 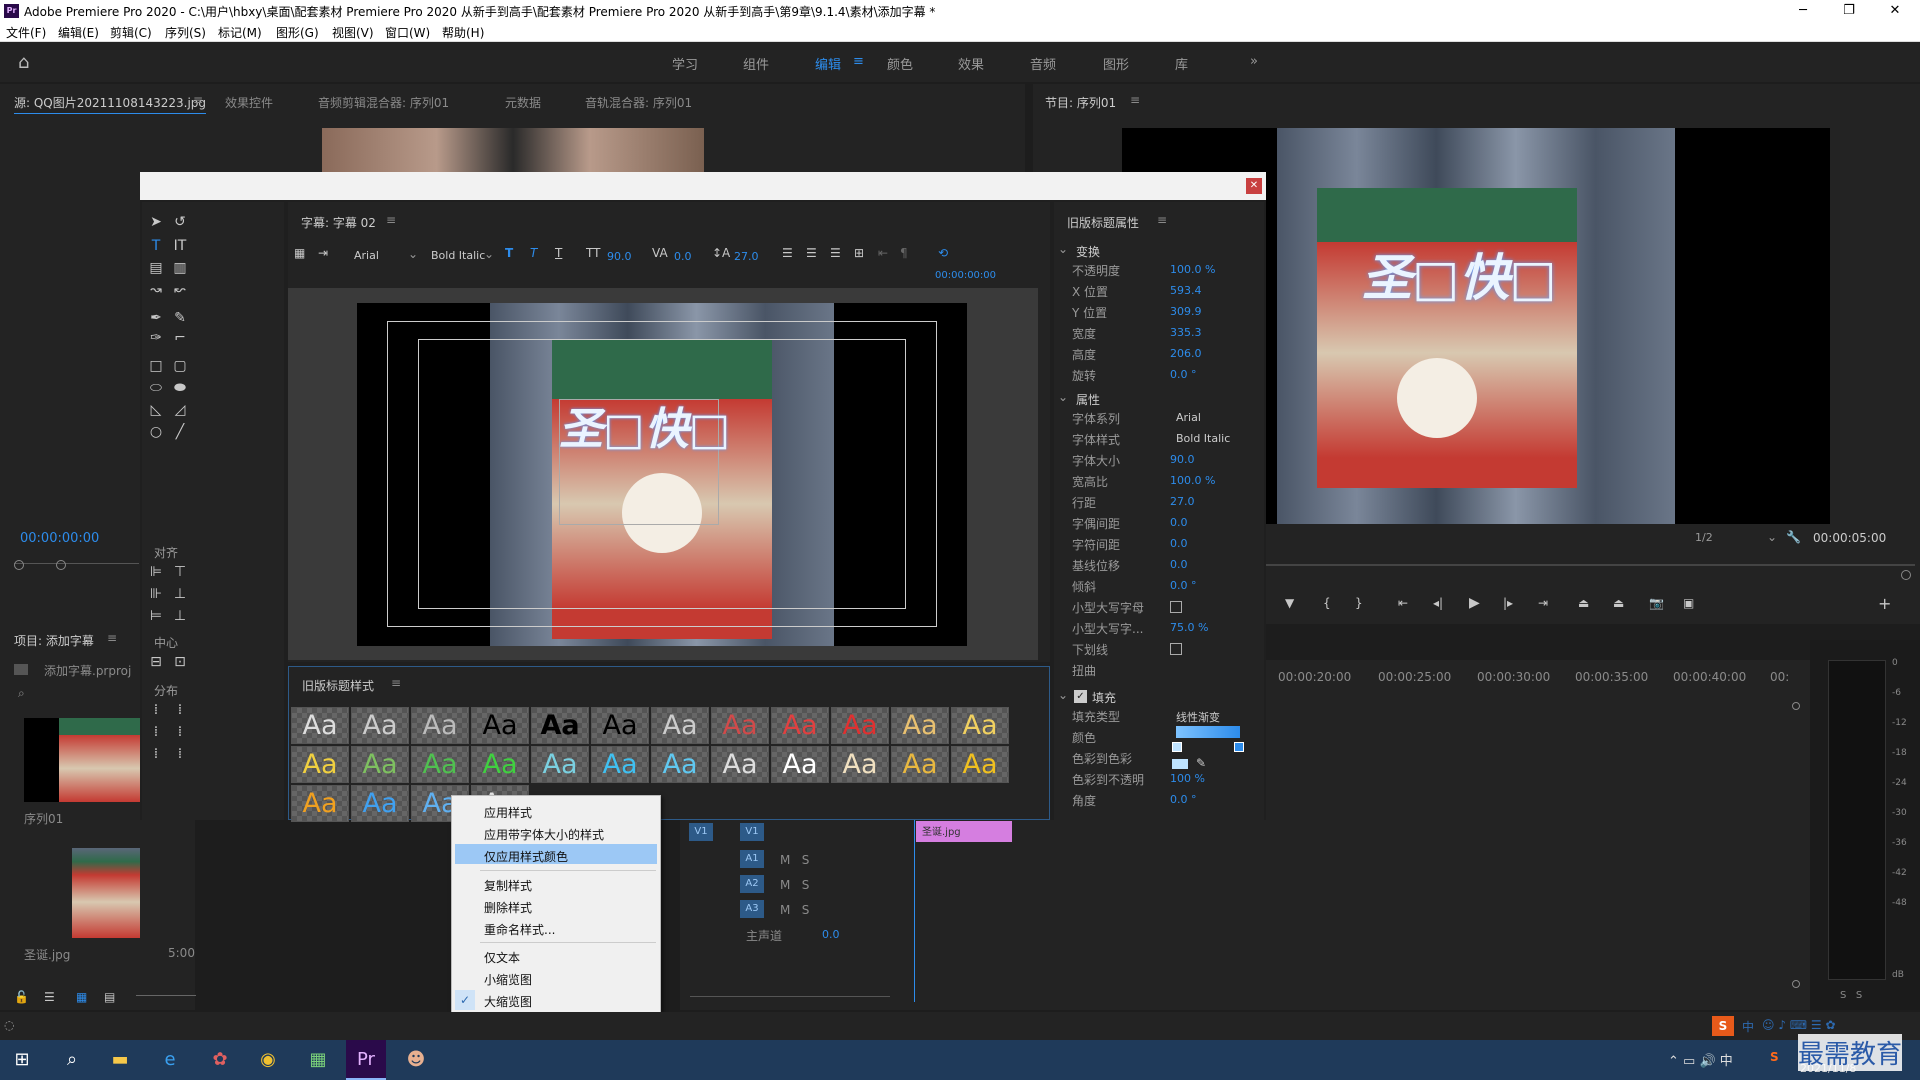 I want to click on restore-button: ❐, so click(x=1849, y=11).